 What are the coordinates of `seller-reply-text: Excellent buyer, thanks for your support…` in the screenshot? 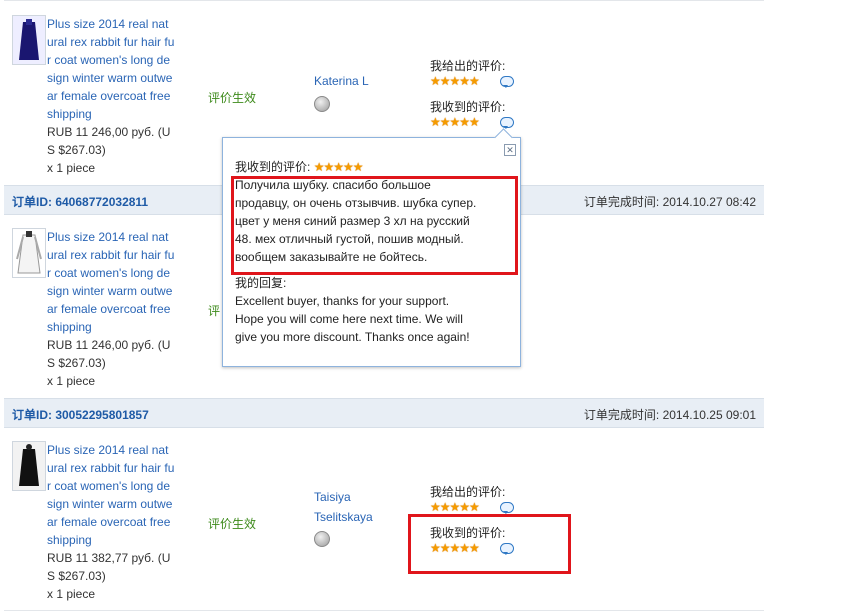 It's located at (352, 319).